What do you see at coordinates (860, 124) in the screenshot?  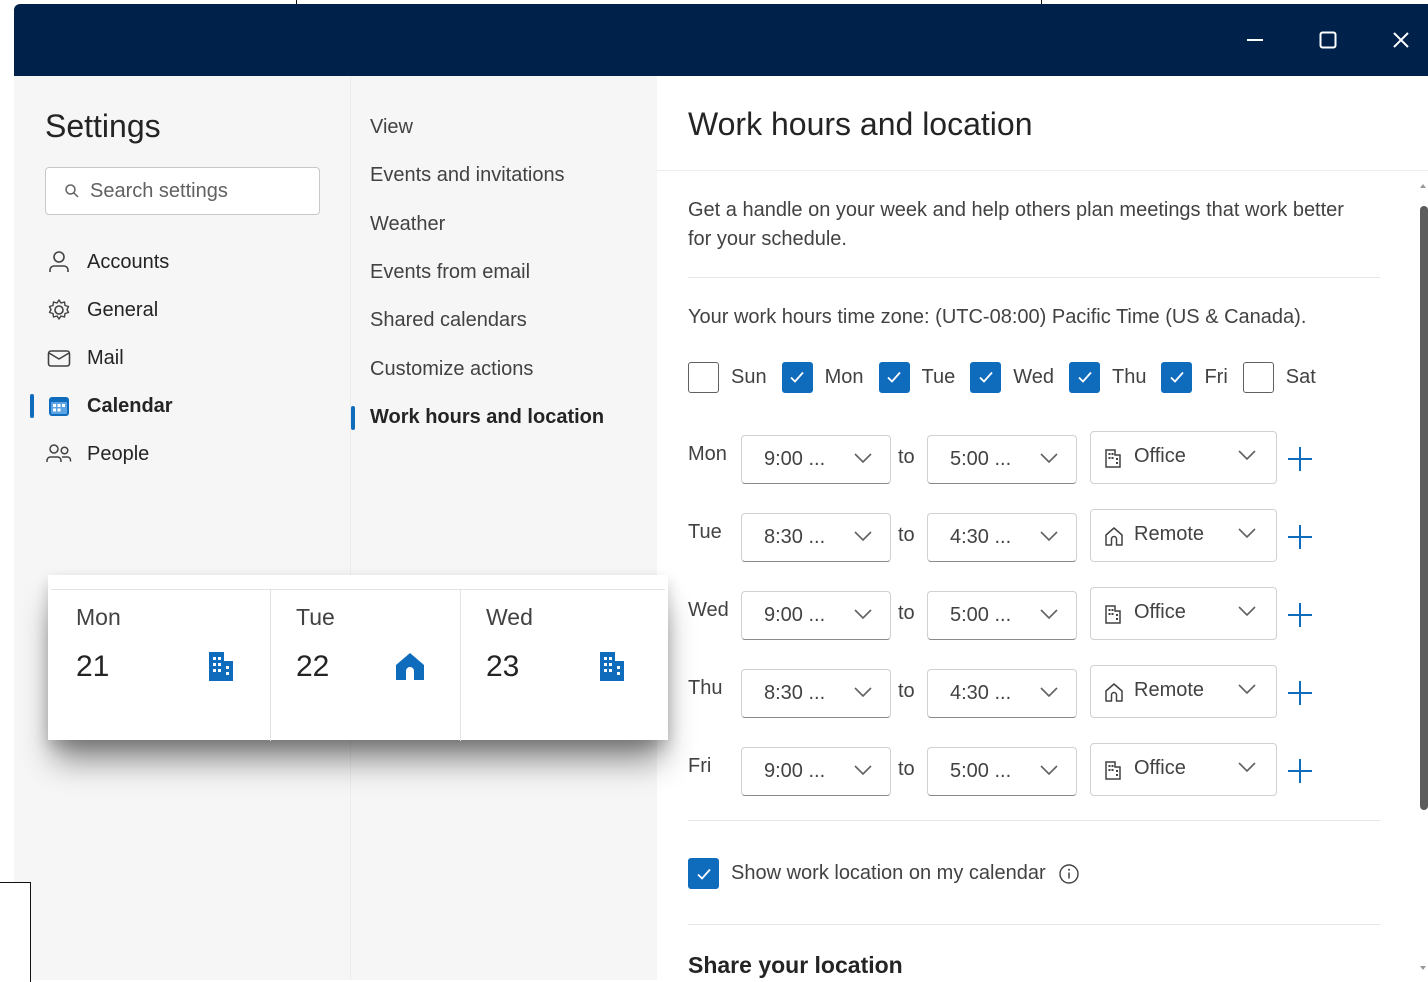 I see `page-title: Work hours and location` at bounding box center [860, 124].